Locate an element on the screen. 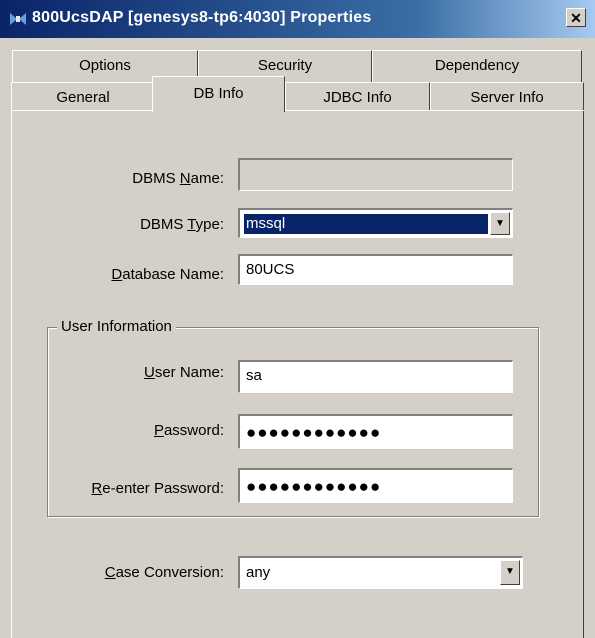  user-information-title: User Information is located at coordinates (116, 326).